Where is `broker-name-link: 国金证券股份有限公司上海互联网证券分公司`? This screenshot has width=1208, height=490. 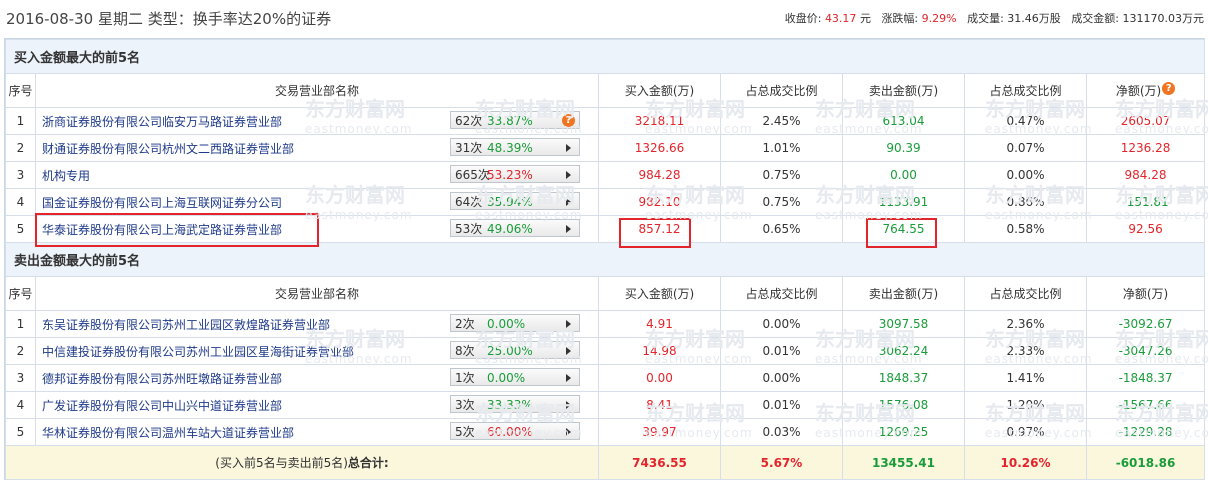 broker-name-link: 国金证券股份有限公司上海互联网证券分公司 is located at coordinates (162, 203).